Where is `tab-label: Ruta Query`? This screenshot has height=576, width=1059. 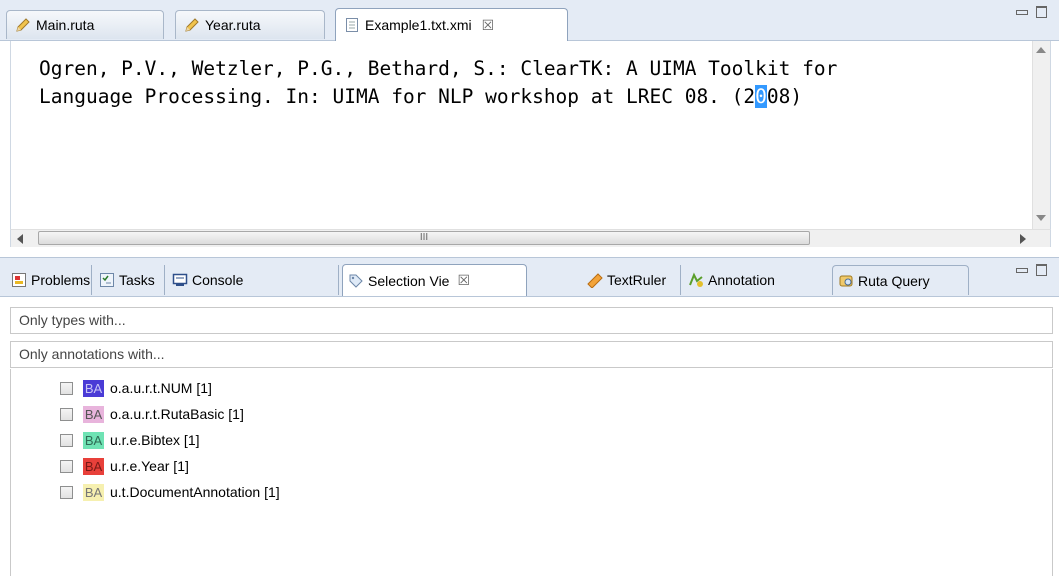
tab-label: Ruta Query is located at coordinates (894, 280).